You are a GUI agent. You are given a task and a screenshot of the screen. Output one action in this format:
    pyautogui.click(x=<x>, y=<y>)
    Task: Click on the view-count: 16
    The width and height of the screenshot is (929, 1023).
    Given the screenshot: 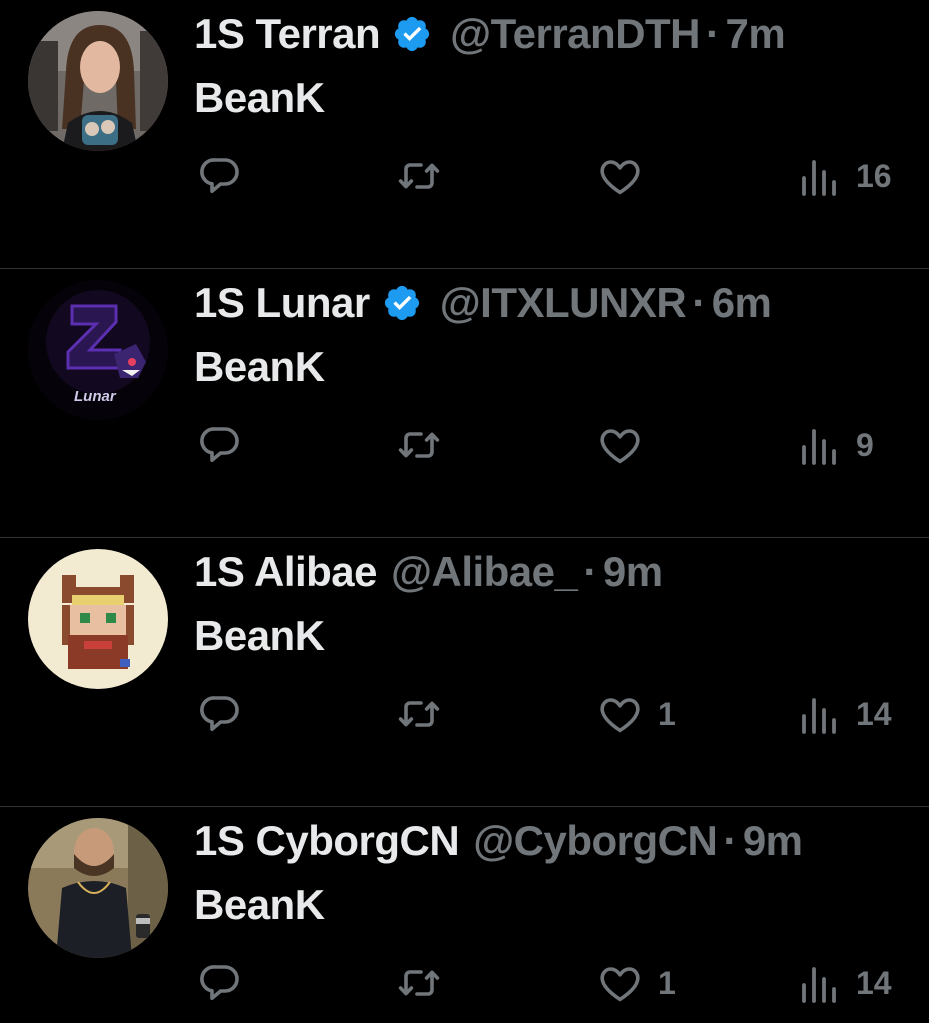 What is the action you would take?
    pyautogui.click(x=874, y=175)
    